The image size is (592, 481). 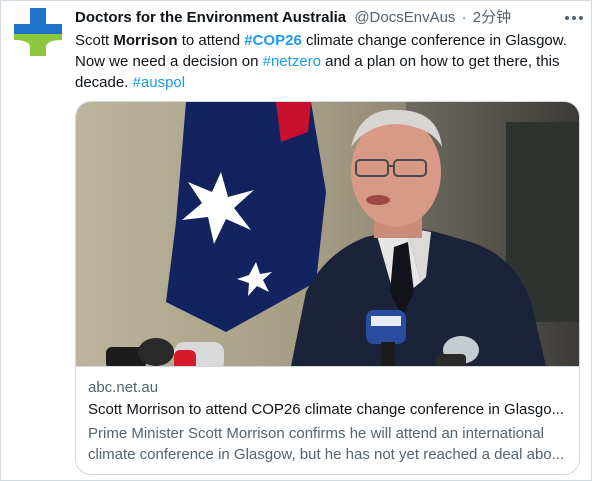 What do you see at coordinates (327, 82) in the screenshot?
I see `tweet-text-line: decade. #auspol` at bounding box center [327, 82].